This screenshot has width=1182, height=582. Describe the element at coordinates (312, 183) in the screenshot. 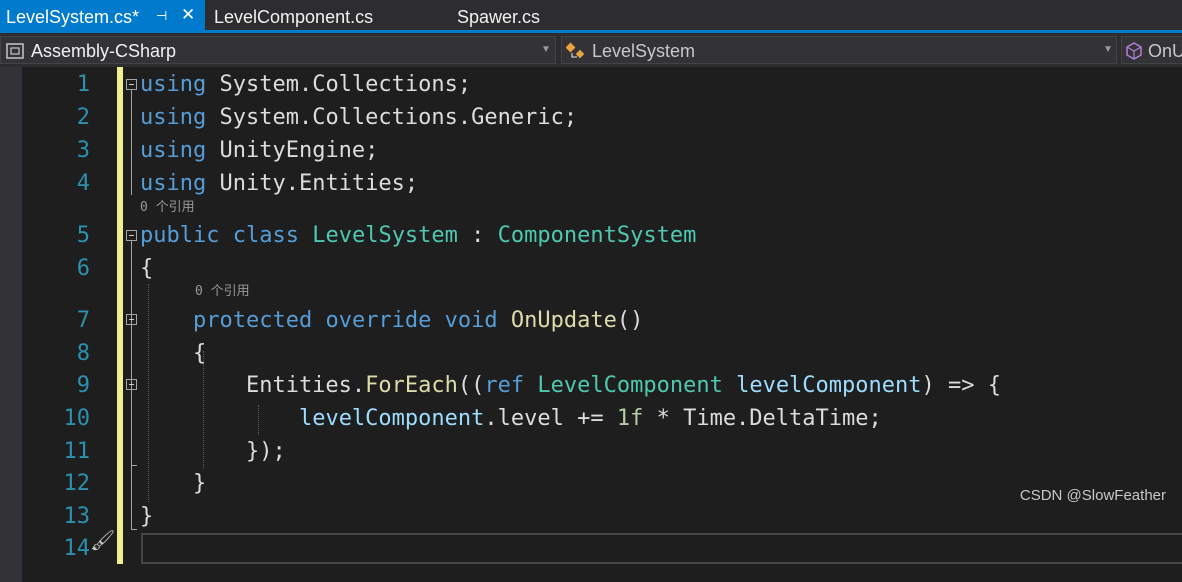

I see `code-token: Unity.Entities;` at that location.